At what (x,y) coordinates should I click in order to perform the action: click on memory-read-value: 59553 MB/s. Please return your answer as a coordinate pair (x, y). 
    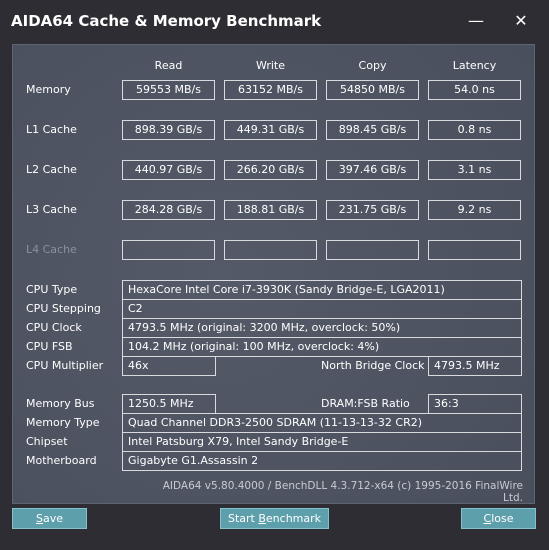
    Looking at the image, I should click on (168, 90).